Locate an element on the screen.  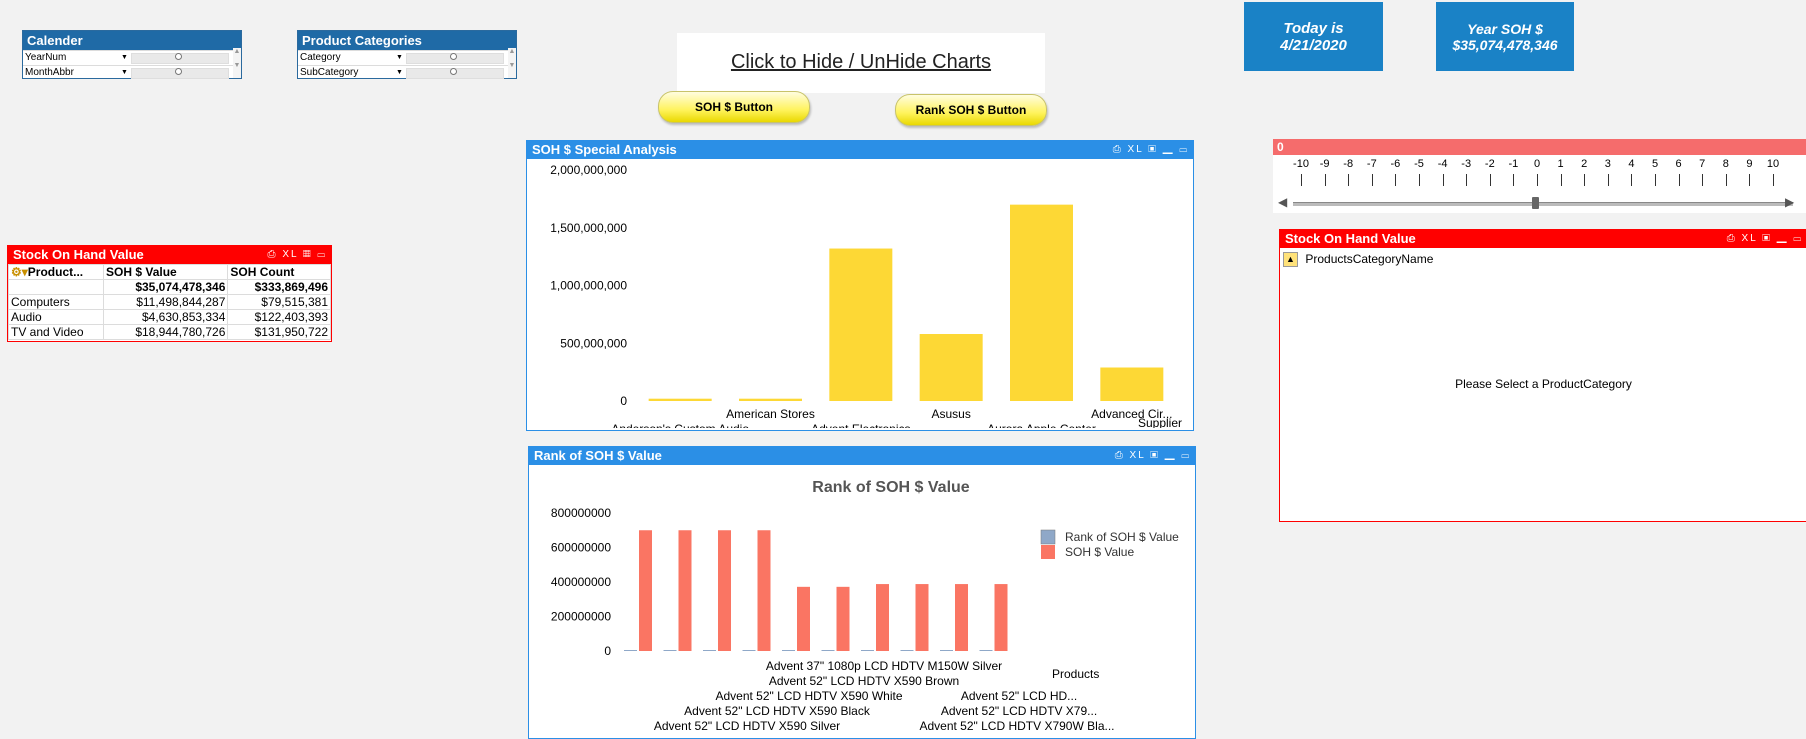
table-row: Audio $4,630,853,334 $122,403,393 is located at coordinates (169, 317).